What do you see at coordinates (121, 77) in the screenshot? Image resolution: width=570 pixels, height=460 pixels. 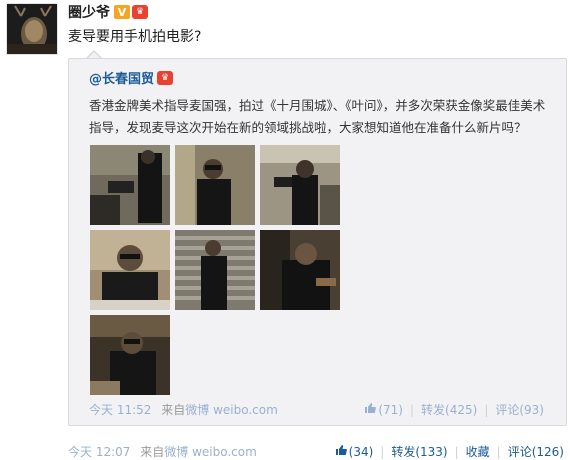 I see `original-author-link: @长春国贸` at bounding box center [121, 77].